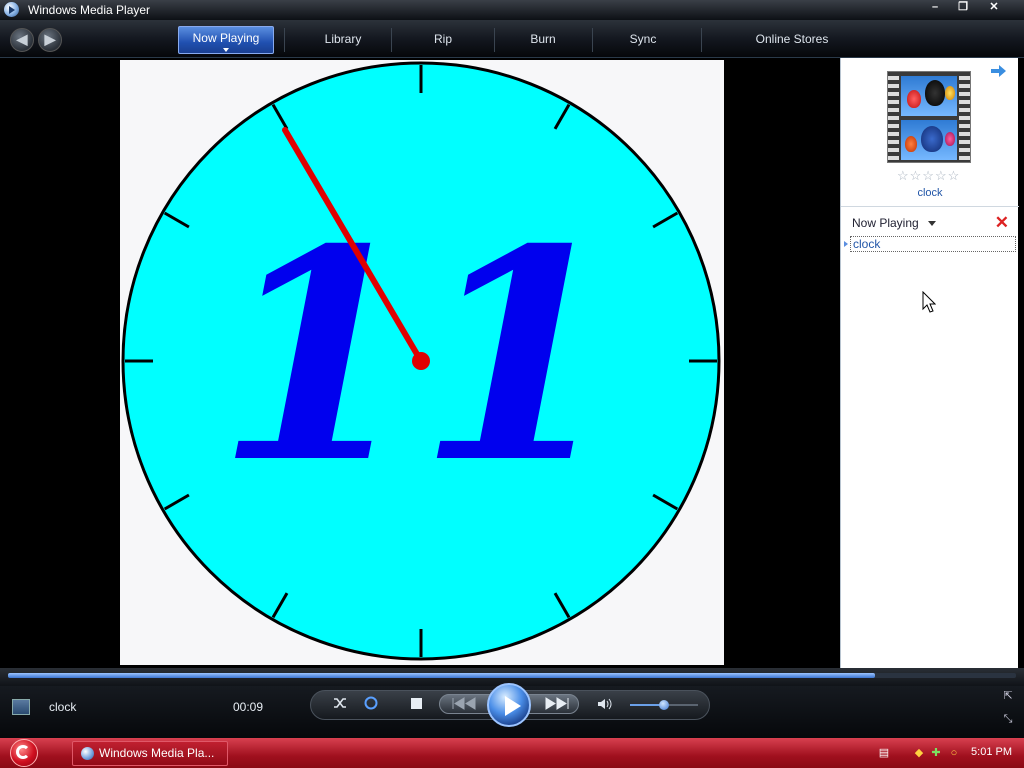 This screenshot has width=1024, height=768. Describe the element at coordinates (23, 752) in the screenshot. I see `crescent-icon` at that location.